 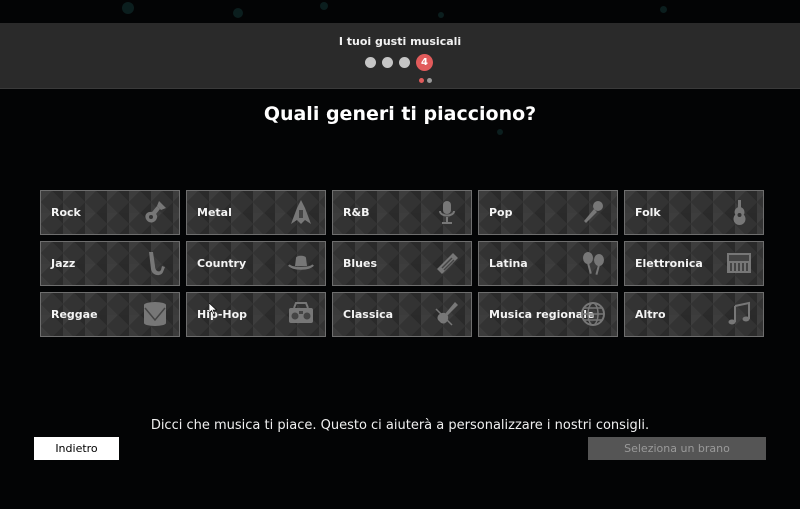 What do you see at coordinates (669, 263) in the screenshot?
I see `genre-label: Elettronica` at bounding box center [669, 263].